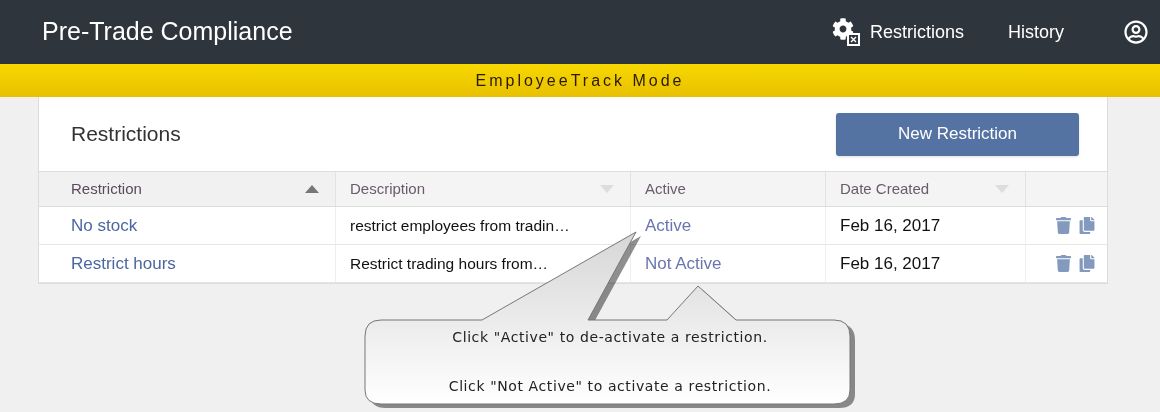 Image resolution: width=1160 pixels, height=412 pixels. What do you see at coordinates (845, 32) in the screenshot?
I see `gear-icon` at bounding box center [845, 32].